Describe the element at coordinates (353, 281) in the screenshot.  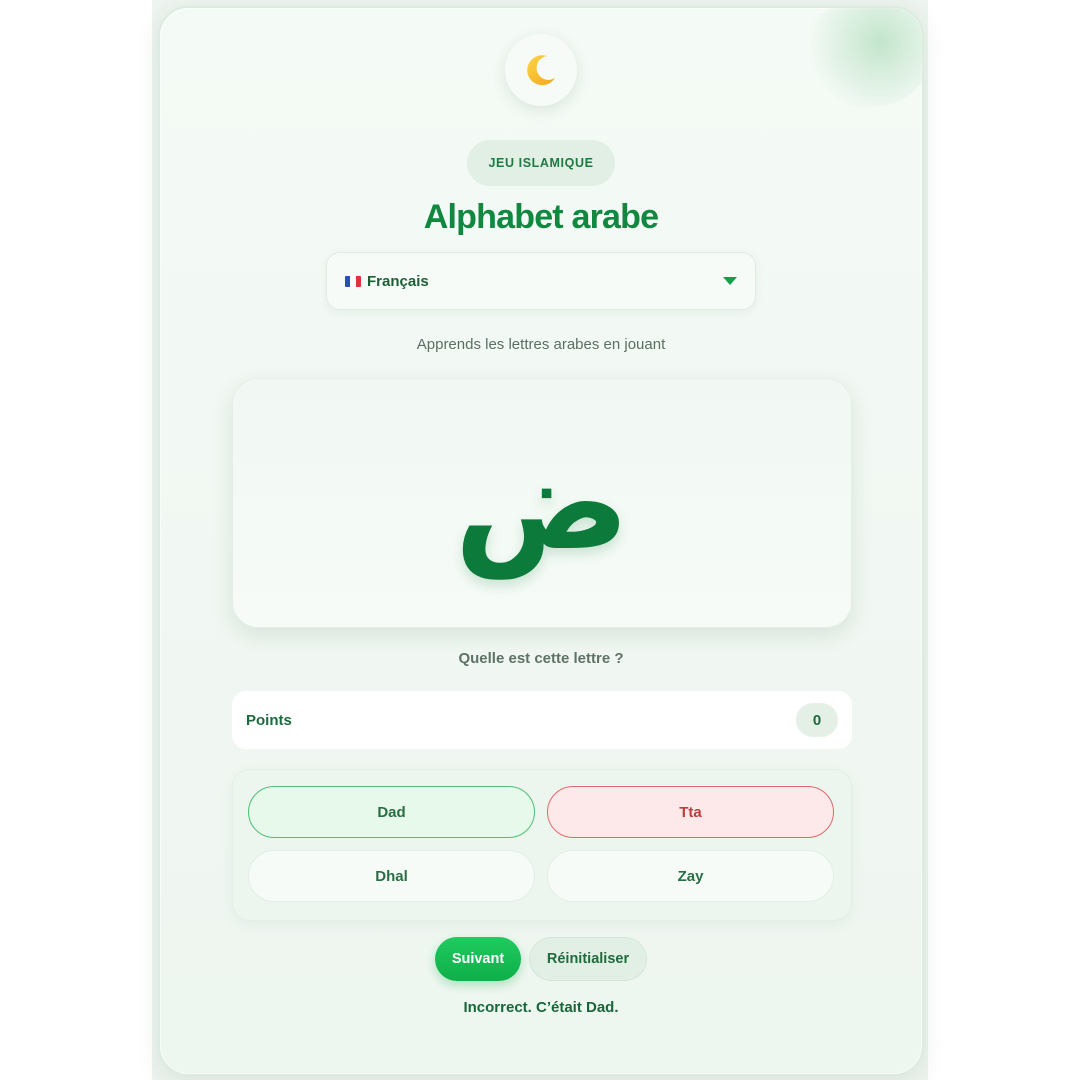
I see `france-flag-icon` at that location.